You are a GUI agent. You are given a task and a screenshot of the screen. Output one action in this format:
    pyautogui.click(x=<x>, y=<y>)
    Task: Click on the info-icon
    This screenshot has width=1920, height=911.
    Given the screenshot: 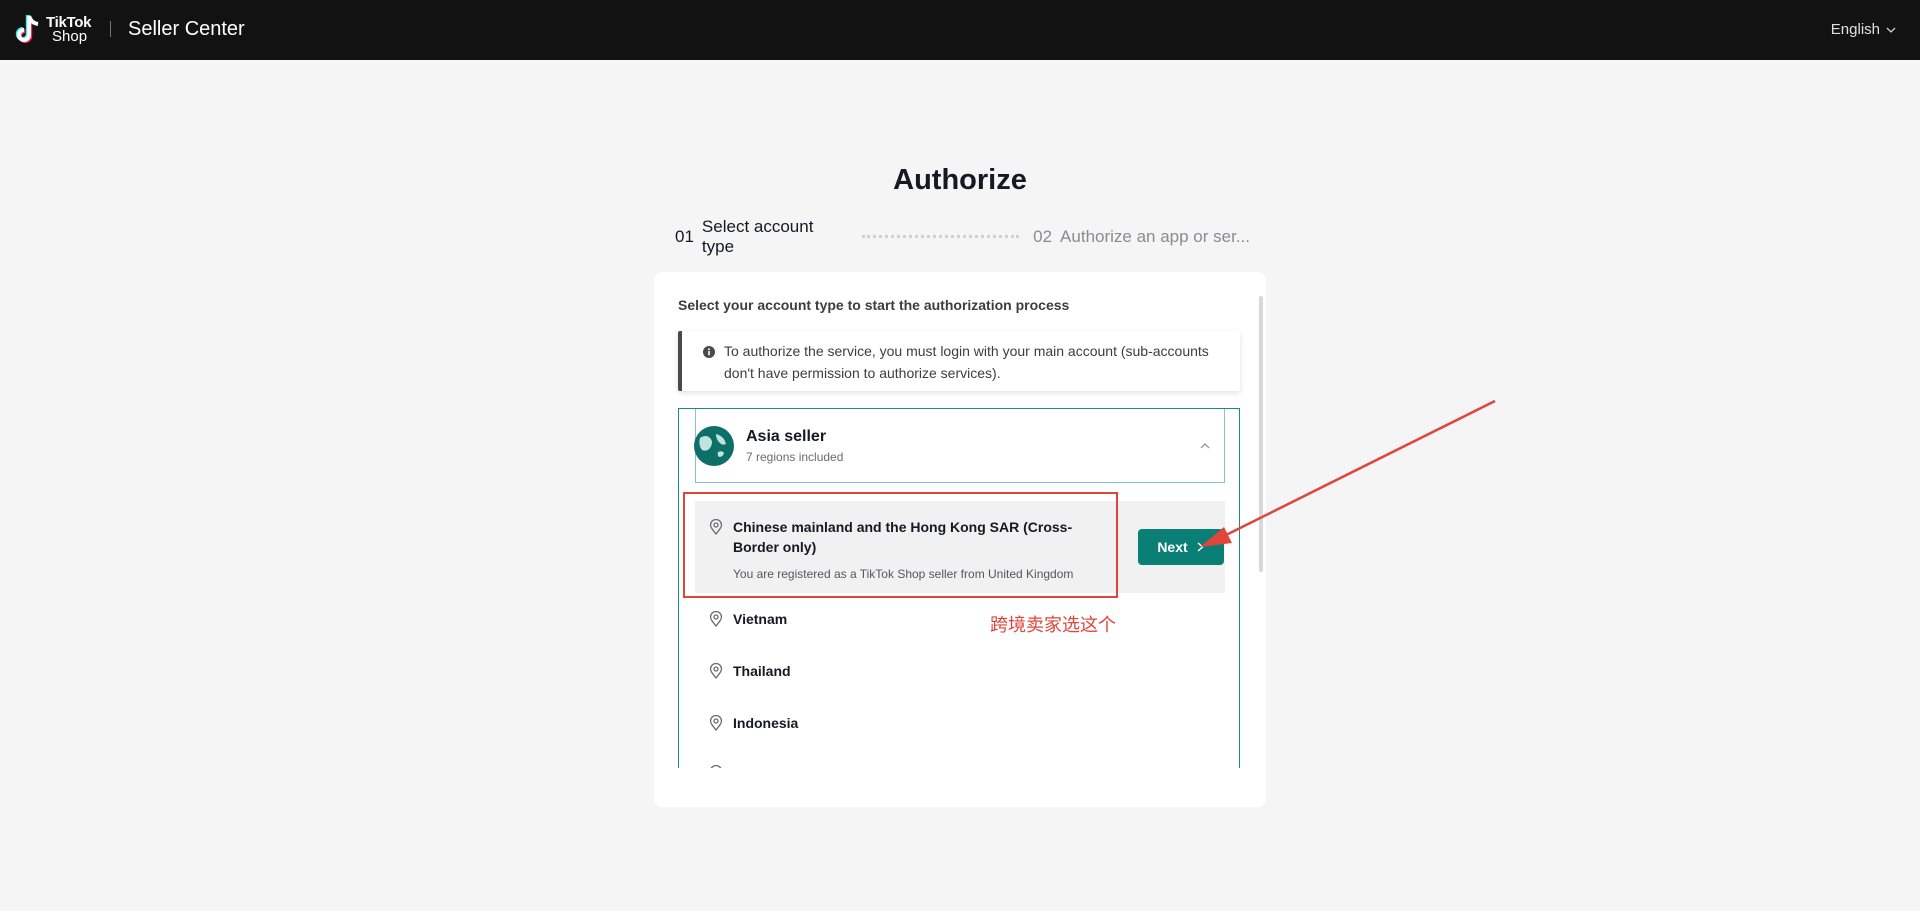 What is the action you would take?
    pyautogui.click(x=709, y=352)
    